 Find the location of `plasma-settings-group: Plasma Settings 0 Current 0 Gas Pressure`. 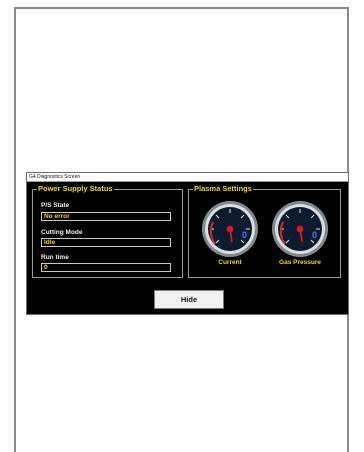

plasma-settings-group: Plasma Settings 0 Current 0 Gas Pressure is located at coordinates (264, 231).